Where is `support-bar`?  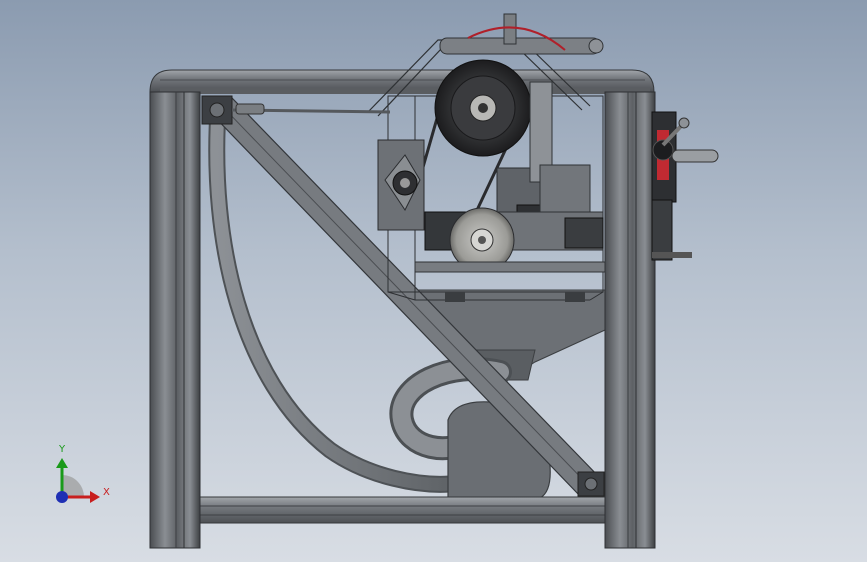
support-bar is located at coordinates (510, 267).